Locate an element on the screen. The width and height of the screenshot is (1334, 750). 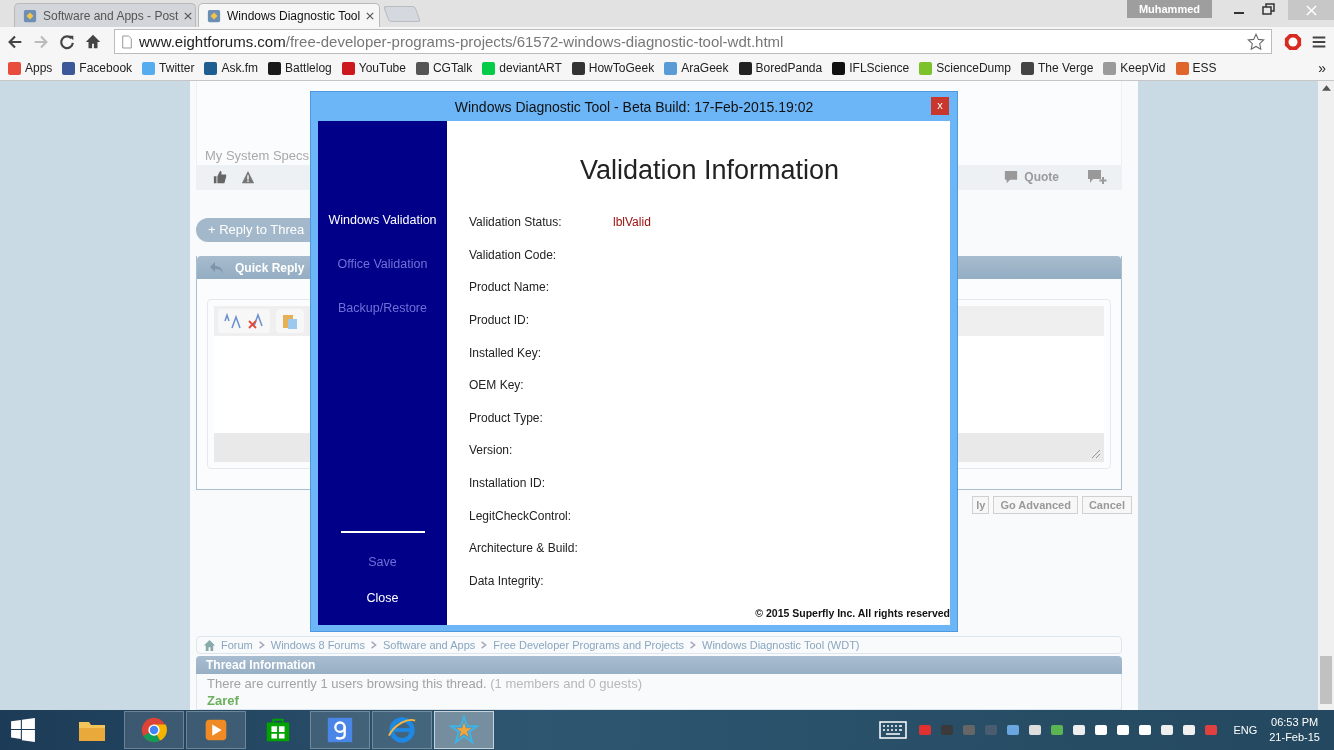
field-label: Product ID: is located at coordinates (500, 320).